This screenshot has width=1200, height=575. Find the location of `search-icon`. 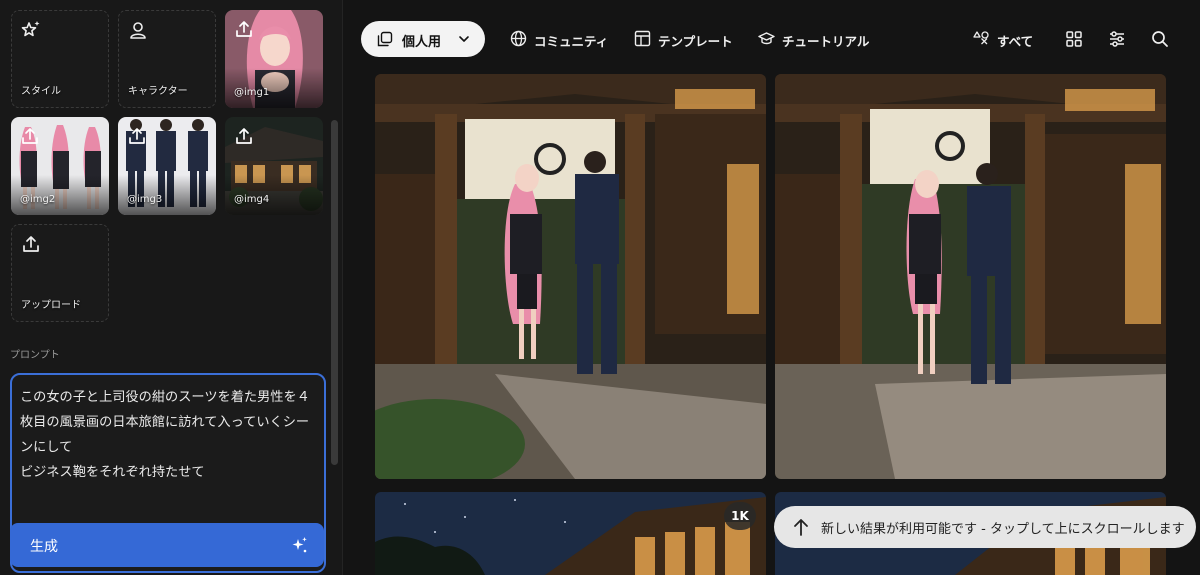

search-icon is located at coordinates (1160, 39).